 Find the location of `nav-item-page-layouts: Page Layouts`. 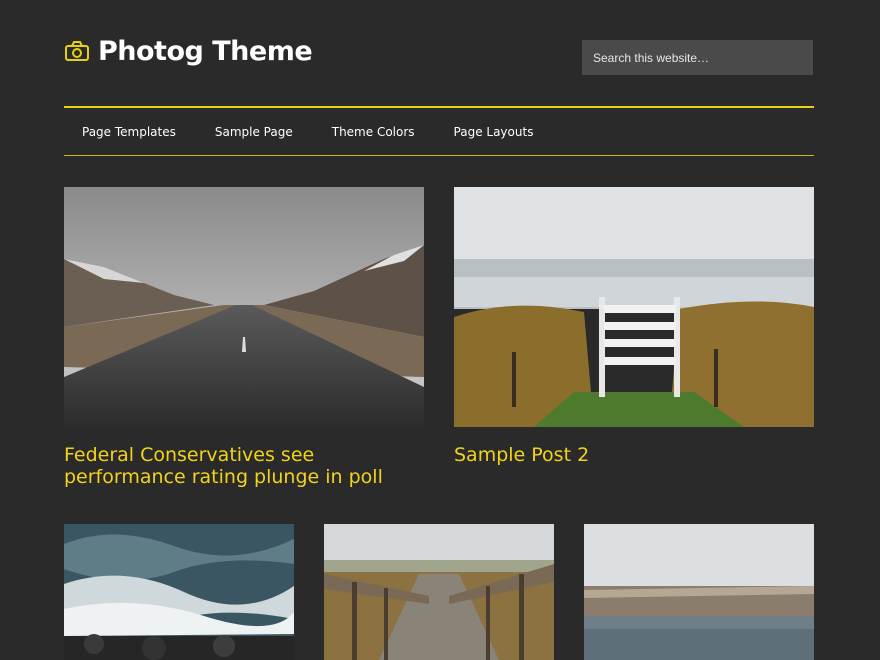

nav-item-page-layouts: Page Layouts is located at coordinates (494, 132).